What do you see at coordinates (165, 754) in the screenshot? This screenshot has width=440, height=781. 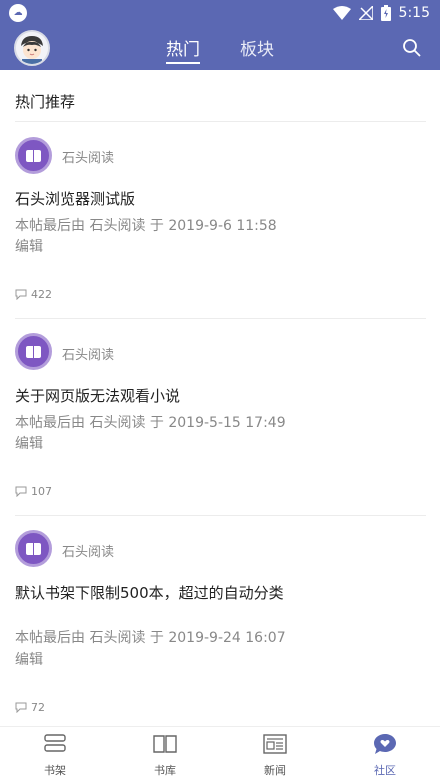 I see `nav-library: 书库` at bounding box center [165, 754].